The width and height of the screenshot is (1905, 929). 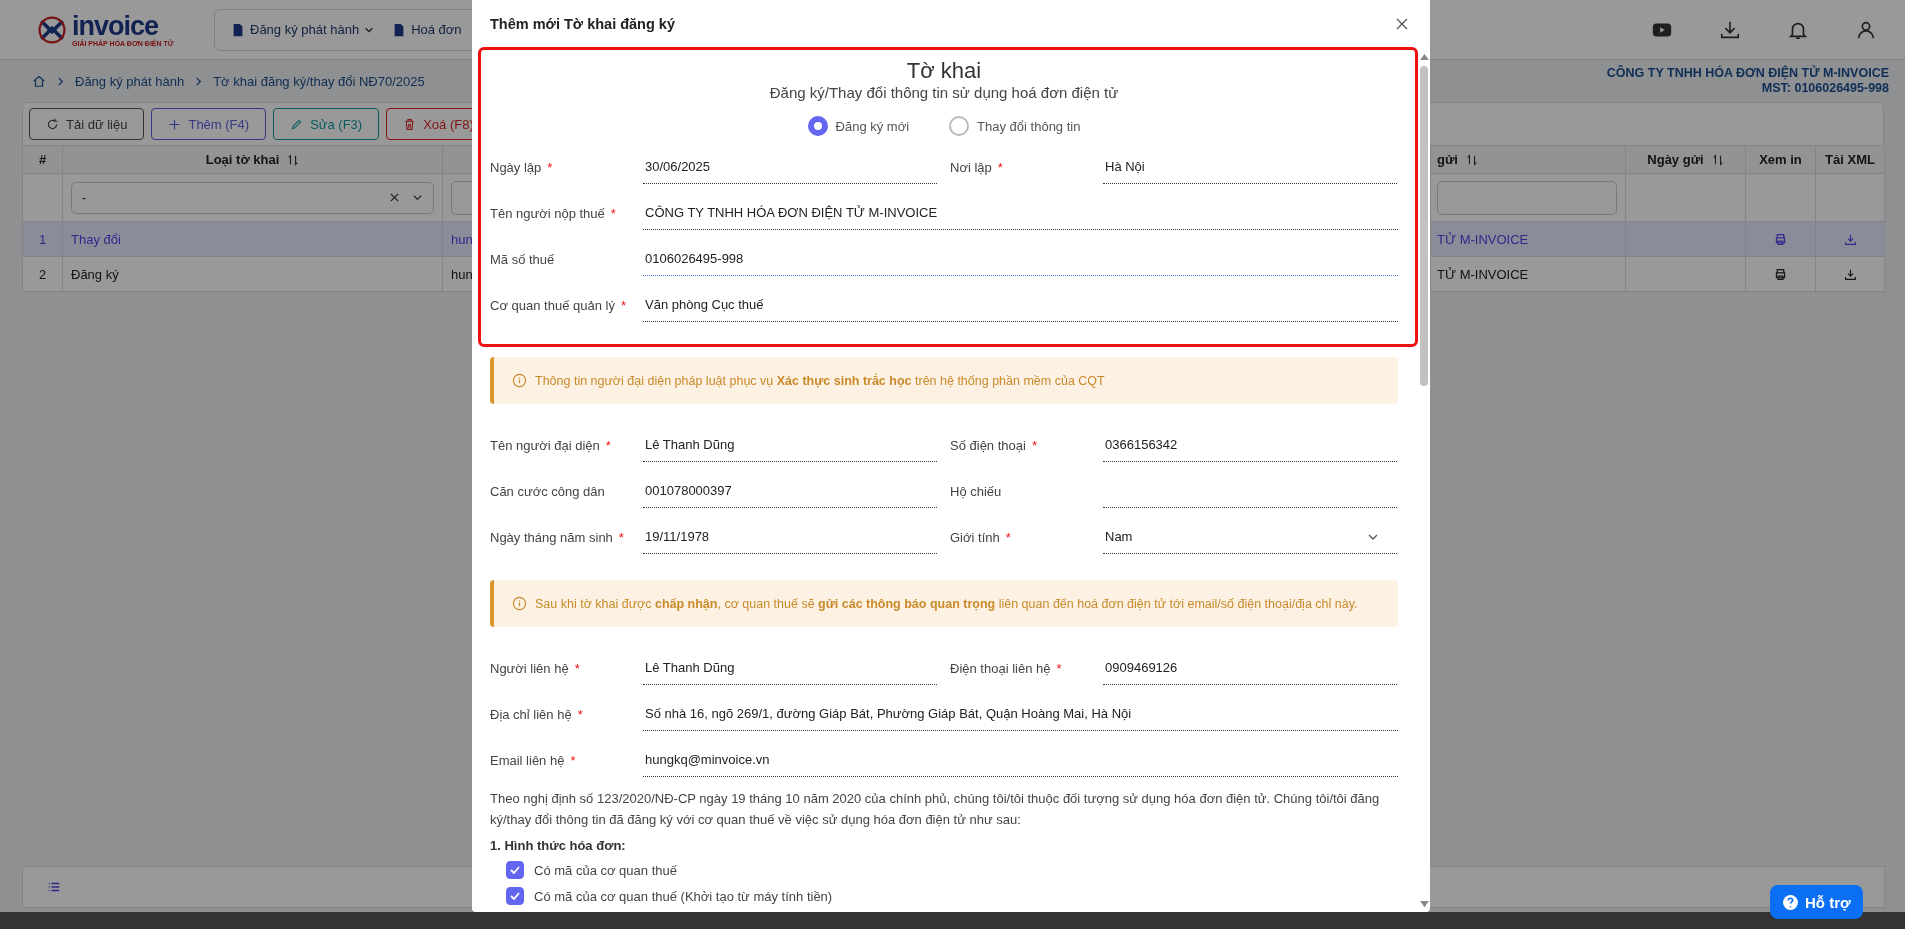 What do you see at coordinates (95, 274) in the screenshot?
I see `table-cell: Đăng ký` at bounding box center [95, 274].